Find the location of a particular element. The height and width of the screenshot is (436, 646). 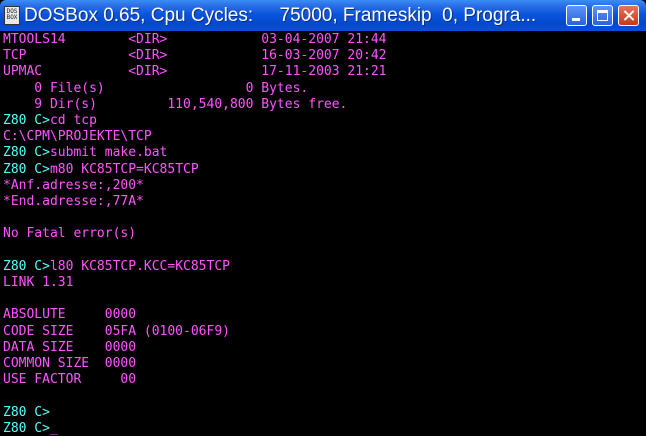

console-text: 0 File(s) 0 Bytes. is located at coordinates (156, 88).